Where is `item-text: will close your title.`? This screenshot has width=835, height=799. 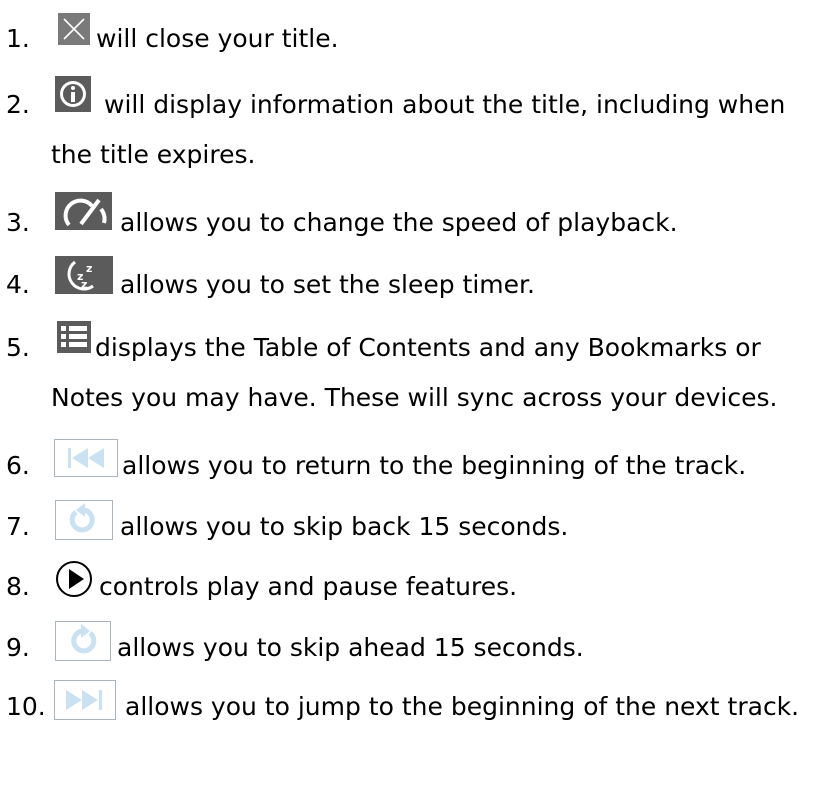 item-text: will close your title. is located at coordinates (217, 38).